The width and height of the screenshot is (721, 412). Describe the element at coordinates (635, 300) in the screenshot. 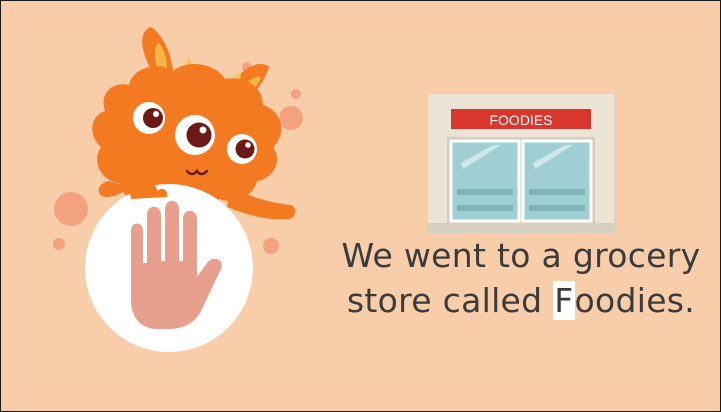

I see `caption-line-2-end: oodies.` at that location.